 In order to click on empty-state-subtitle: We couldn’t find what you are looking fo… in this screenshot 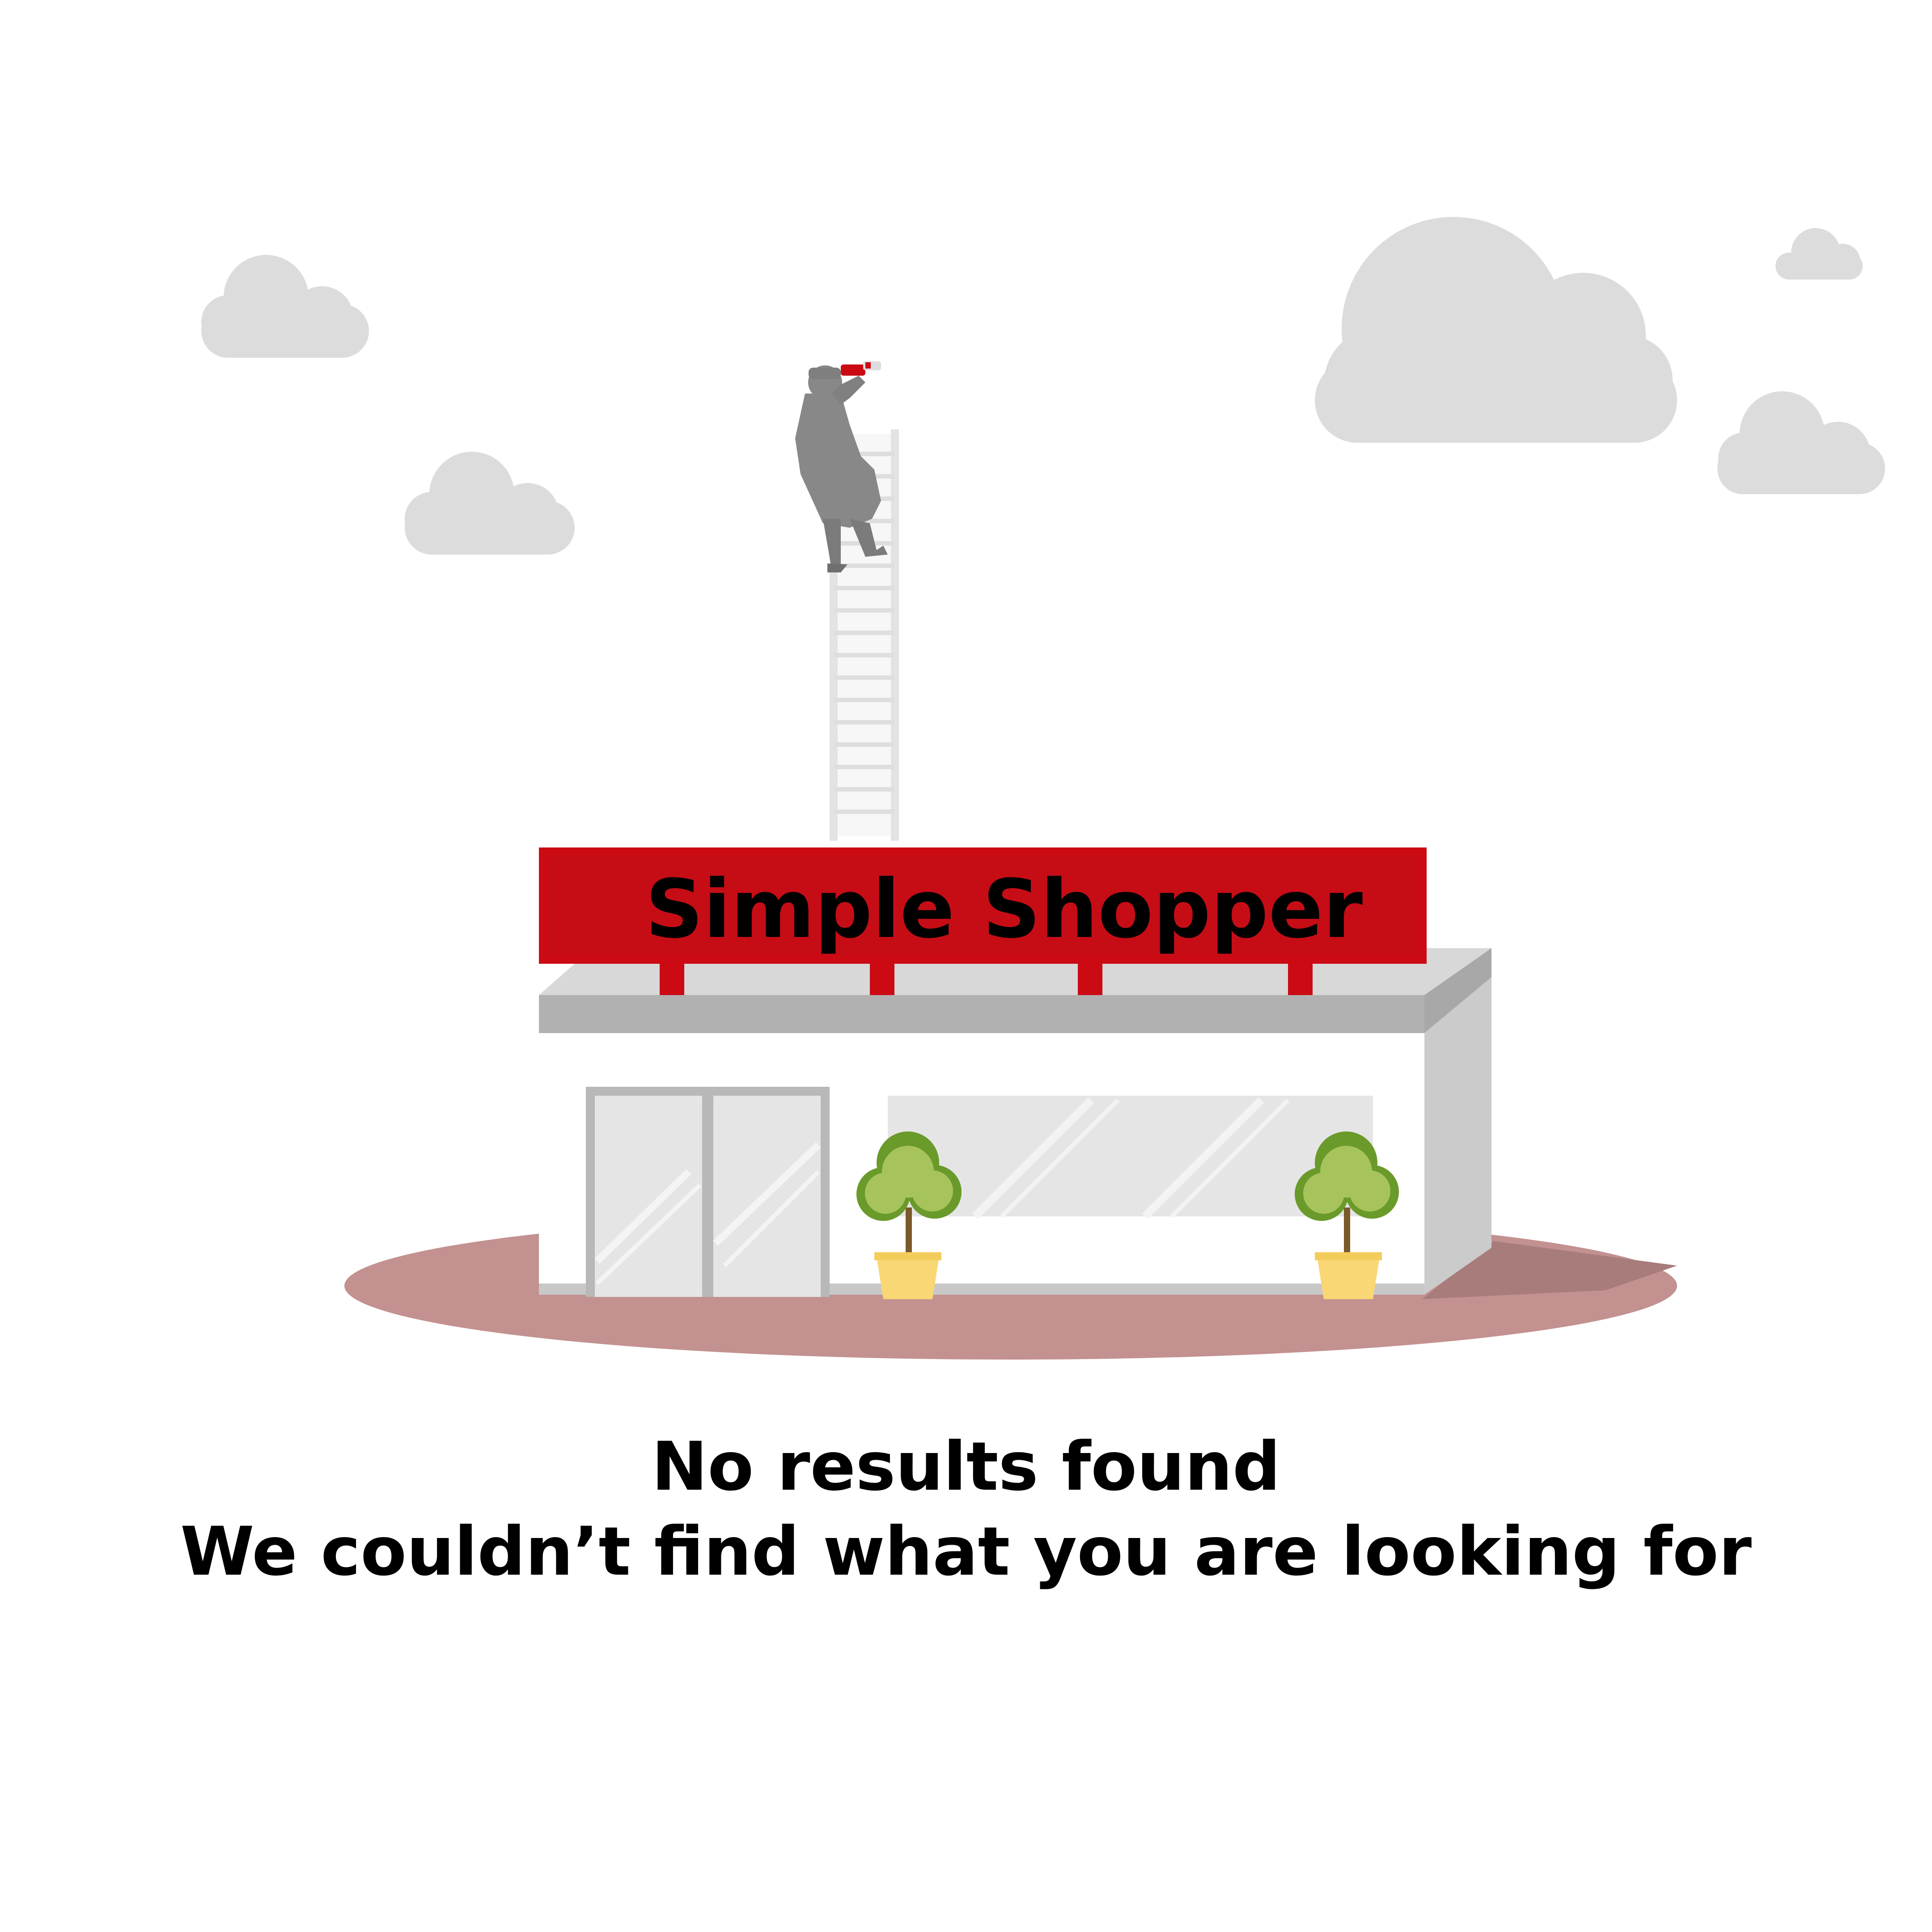, I will do `click(966, 1552)`.